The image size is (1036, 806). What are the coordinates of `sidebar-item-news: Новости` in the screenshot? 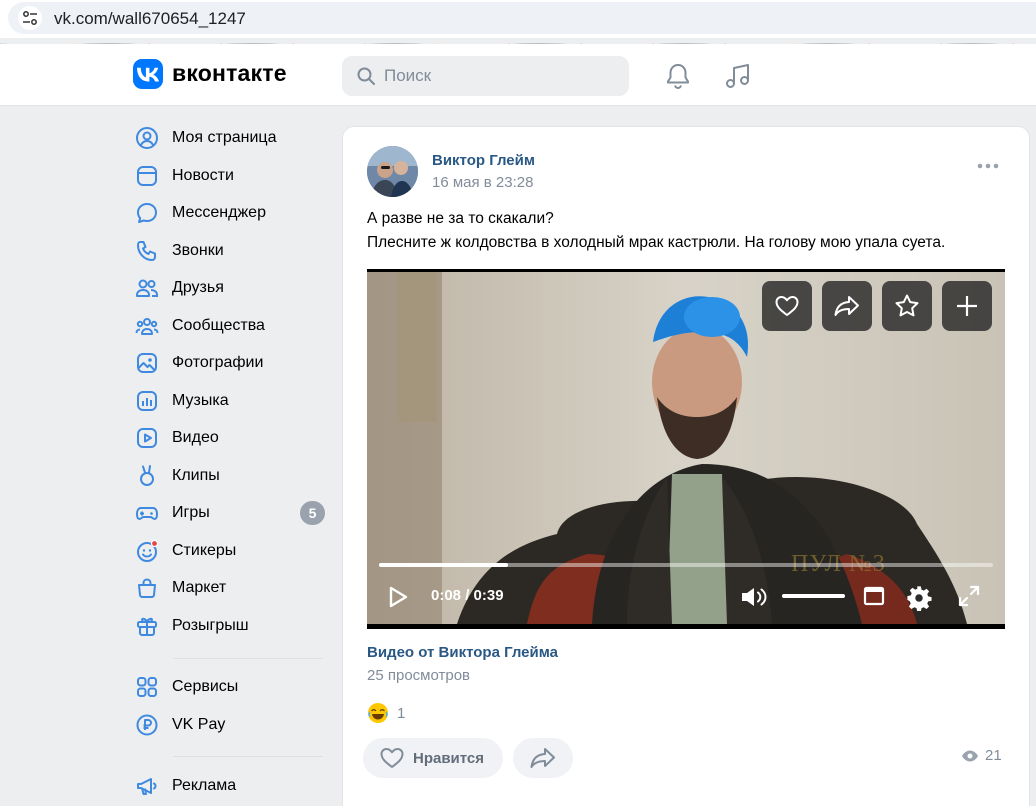 It's located at (229, 176).